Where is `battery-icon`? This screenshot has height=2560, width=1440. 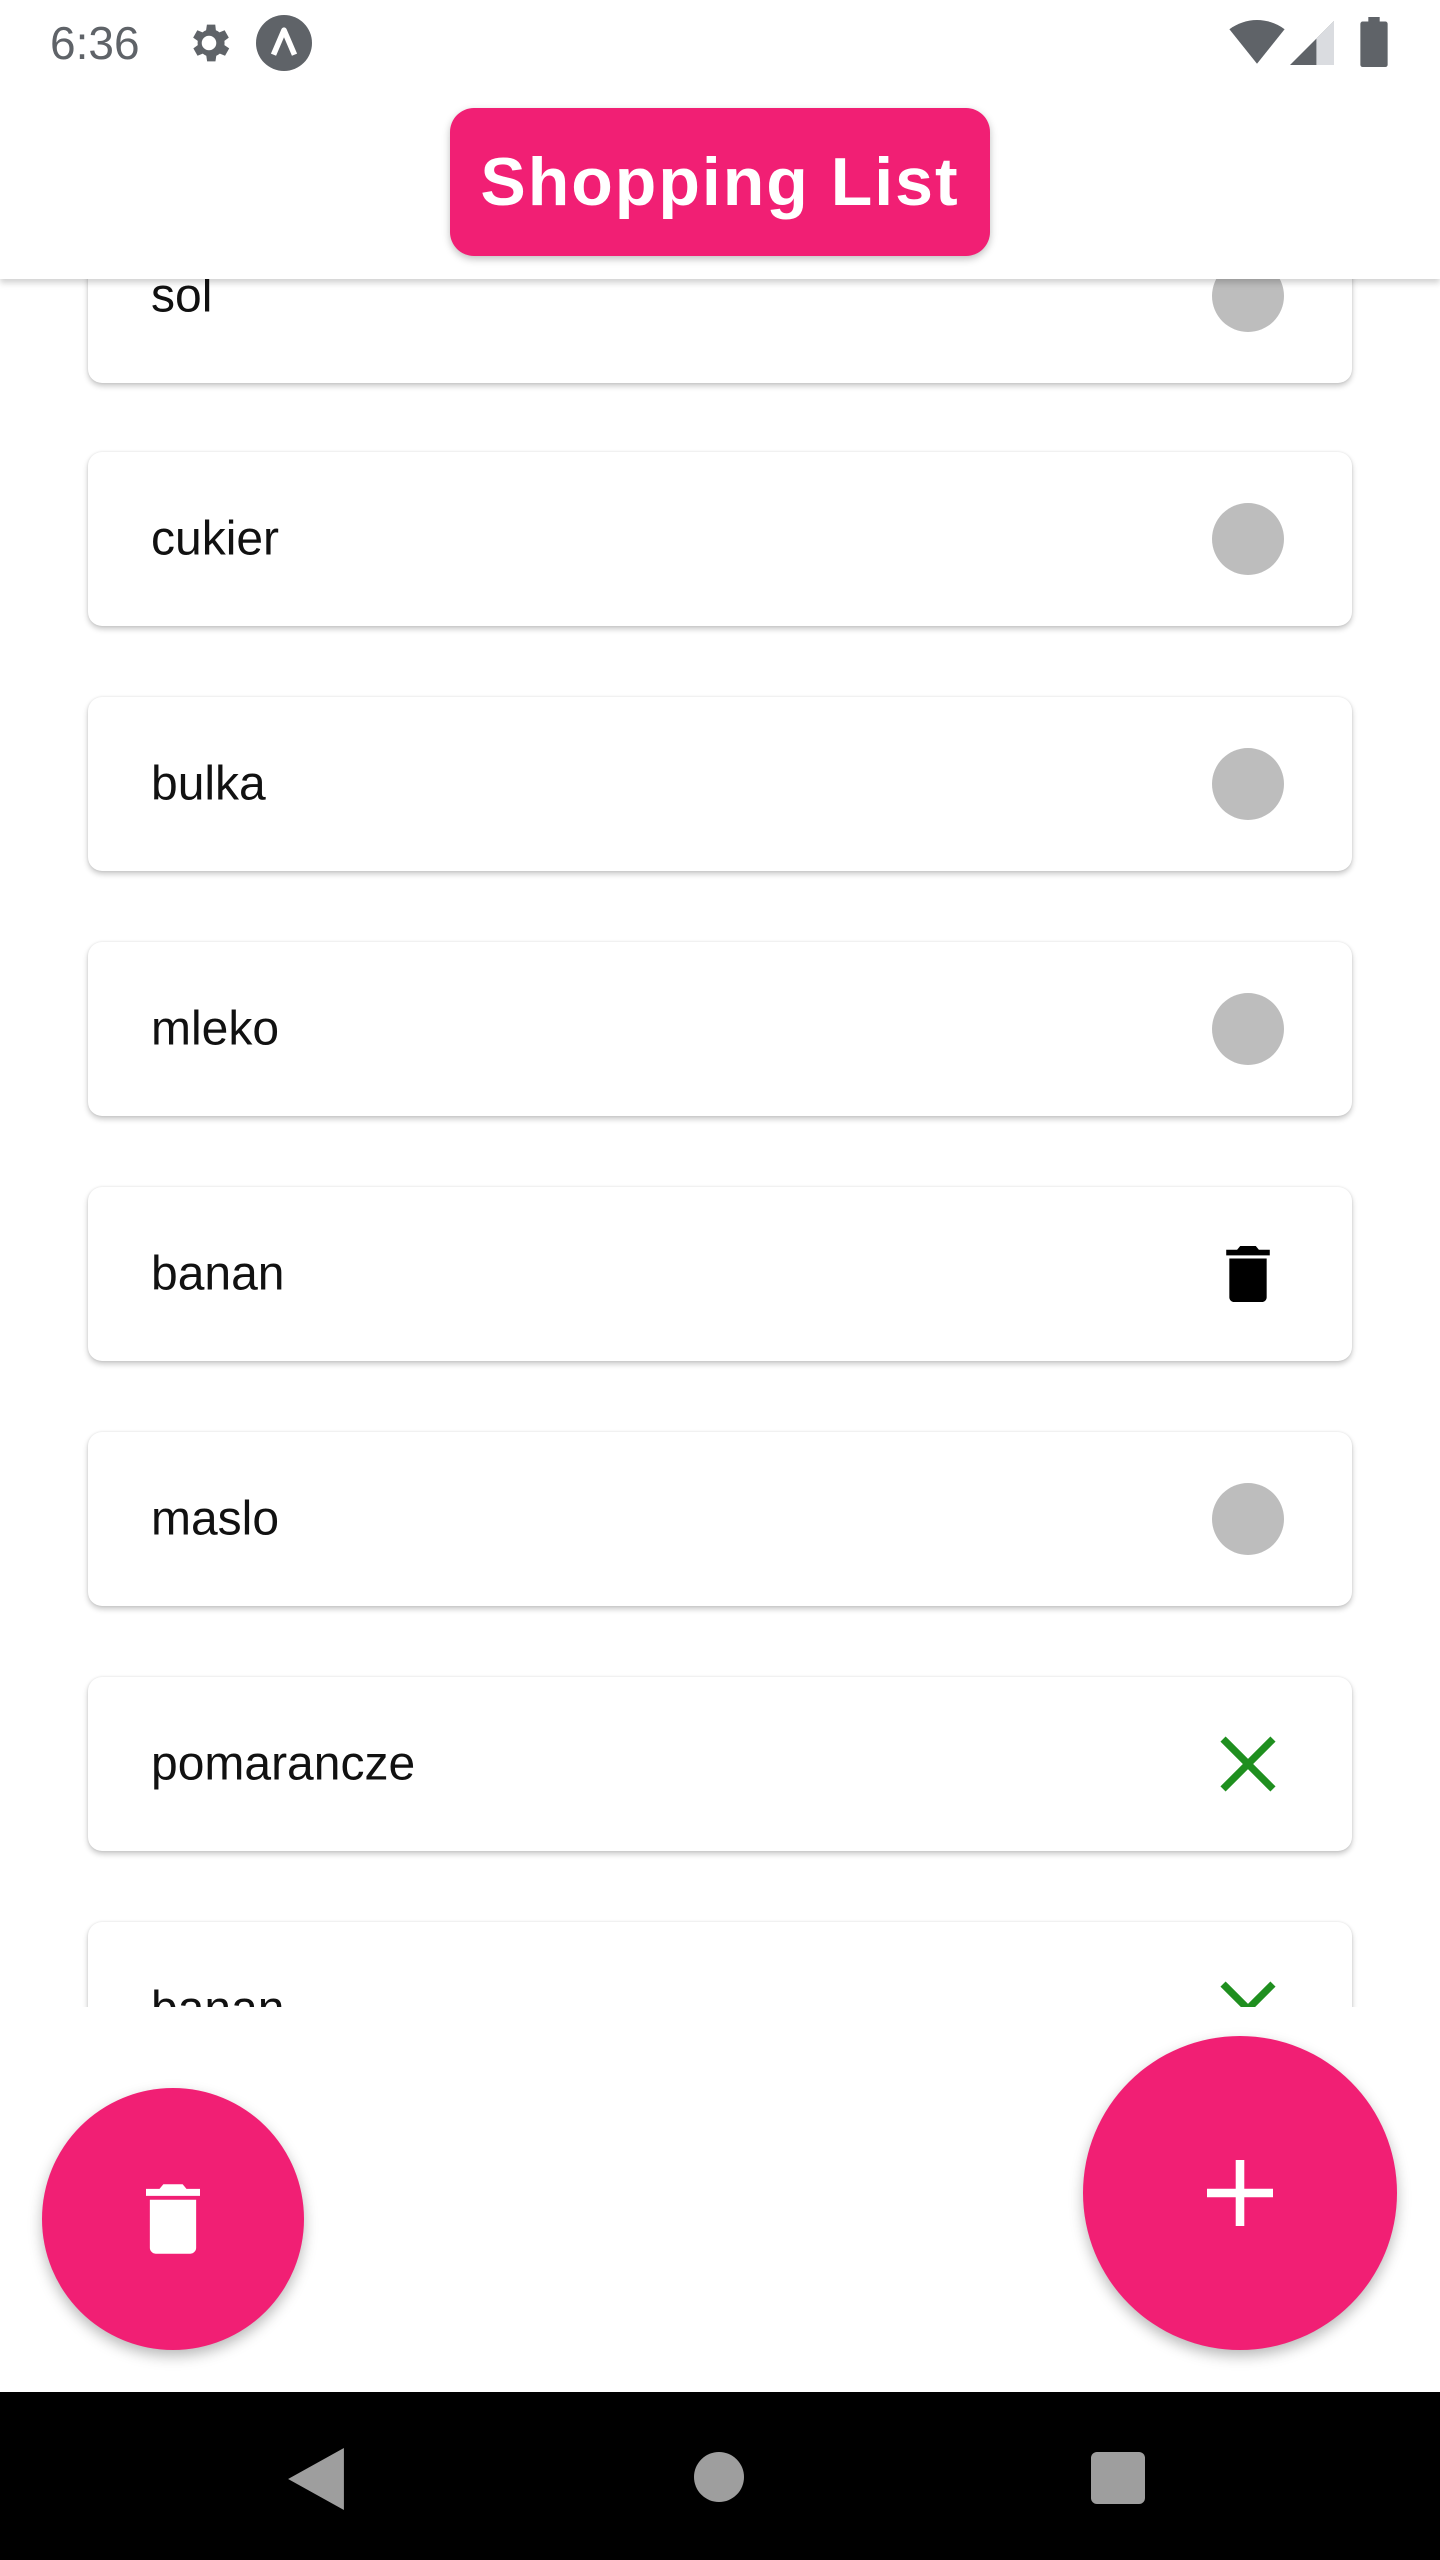
battery-icon is located at coordinates (1374, 42).